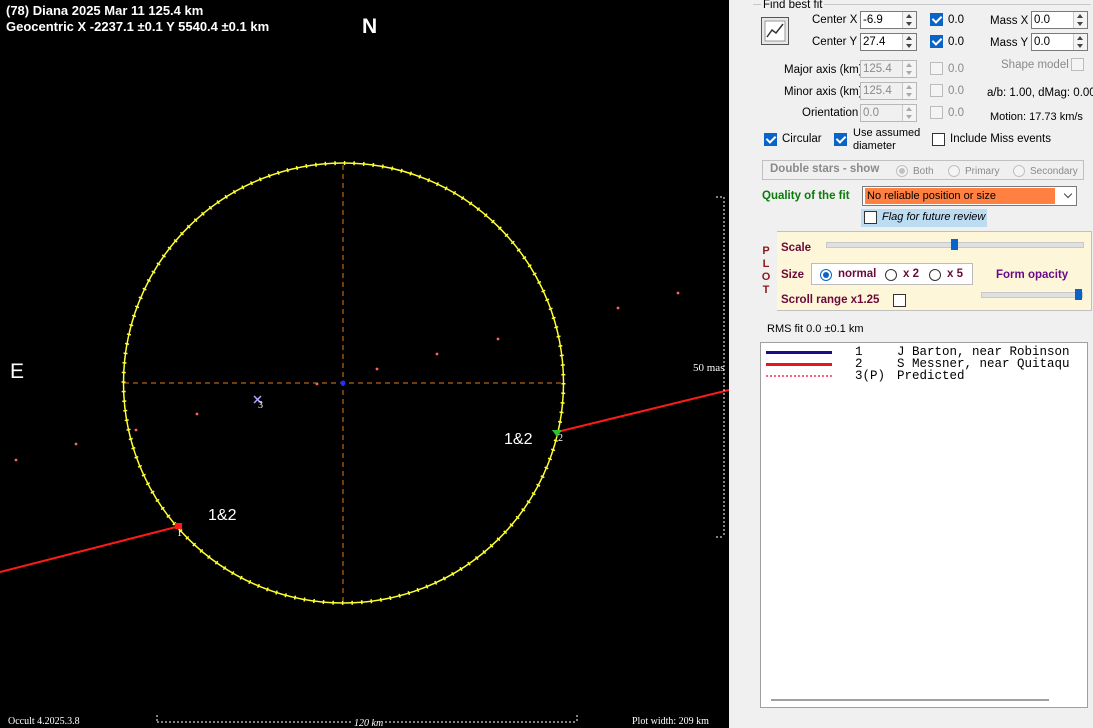 The height and width of the screenshot is (728, 1093). I want to click on scale-slider-thumb, so click(954, 244).